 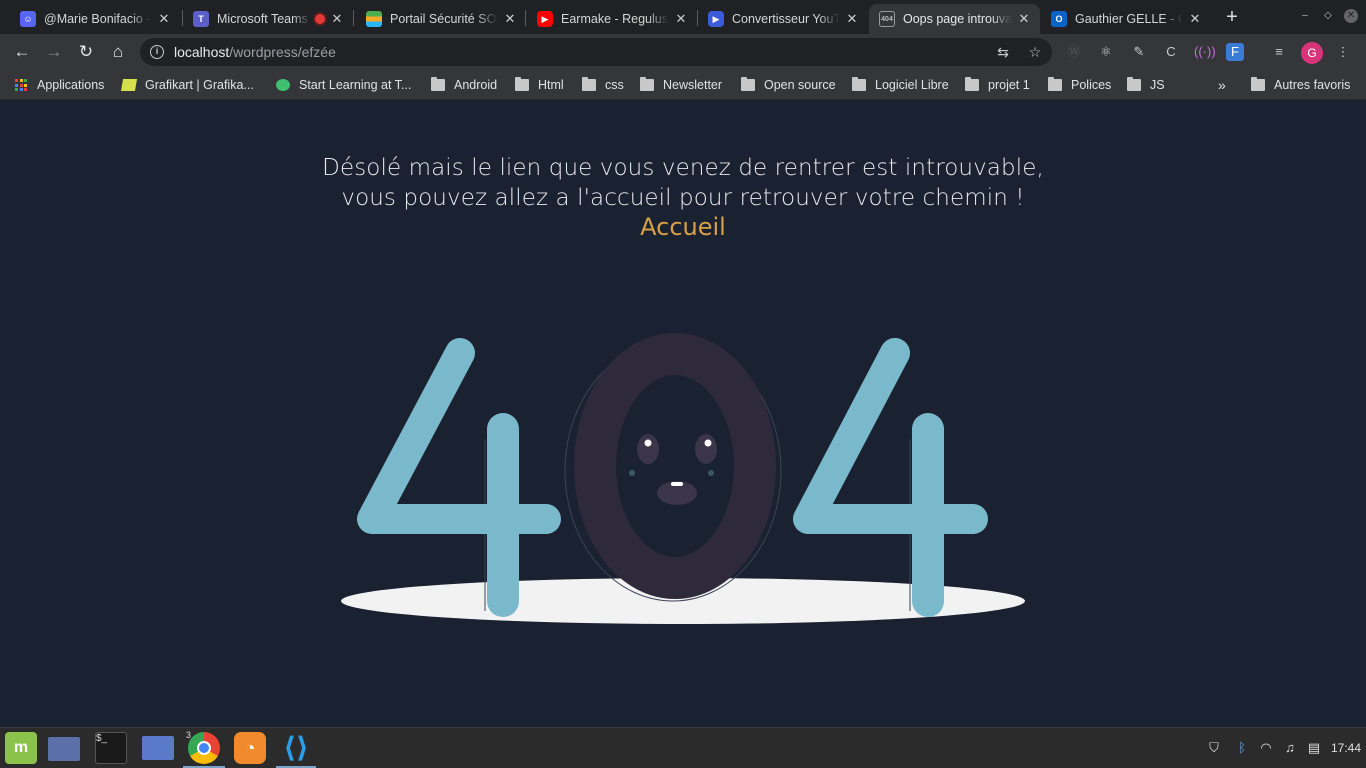 I want to click on back-button: ←, so click(x=22, y=52).